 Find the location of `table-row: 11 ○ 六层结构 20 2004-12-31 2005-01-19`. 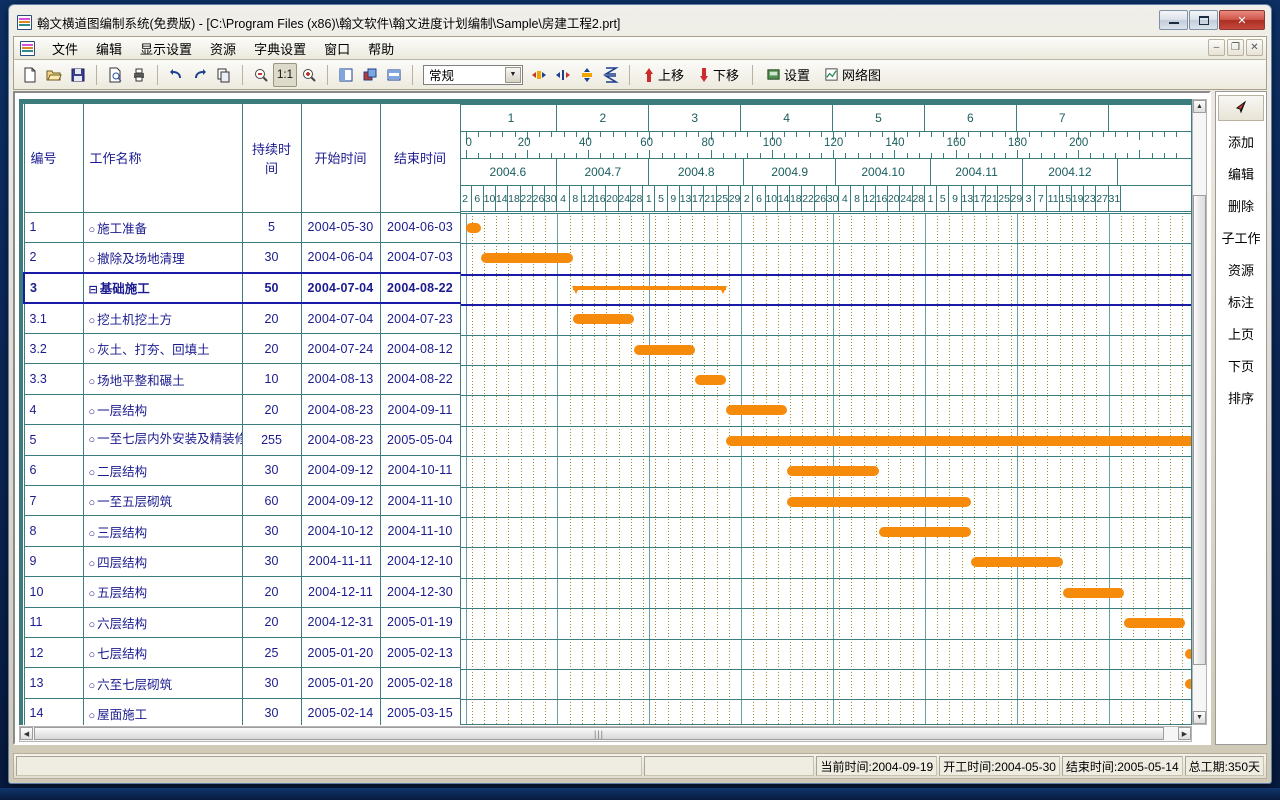

table-row: 11 ○ 六层结构 20 2004-12-31 2005-01-19 is located at coordinates (242, 622).